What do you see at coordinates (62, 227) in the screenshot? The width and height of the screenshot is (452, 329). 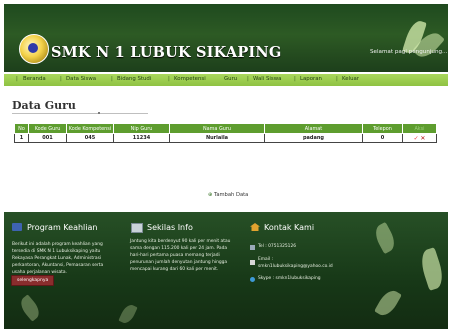 I see `program-keahlian-title: Program Keahlian` at bounding box center [62, 227].